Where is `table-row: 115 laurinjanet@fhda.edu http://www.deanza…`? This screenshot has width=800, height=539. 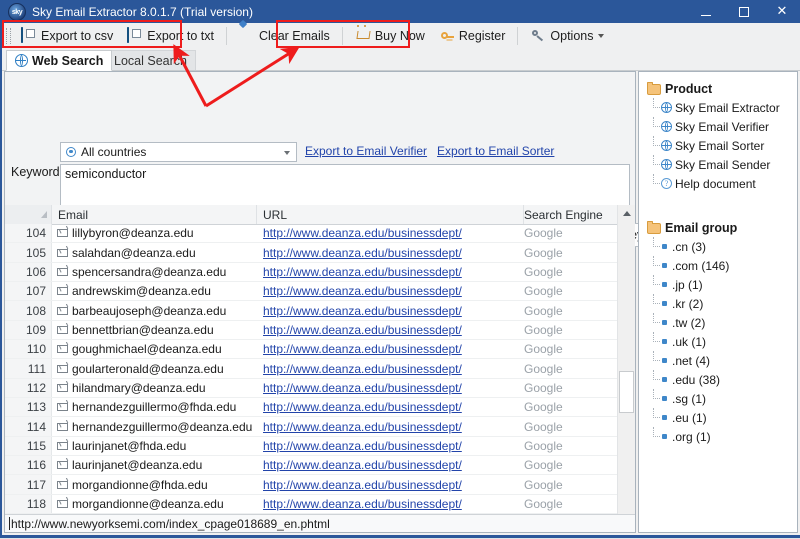
table-row: 115 laurinjanet@fhda.edu http://www.deanza… is located at coordinates (311, 446).